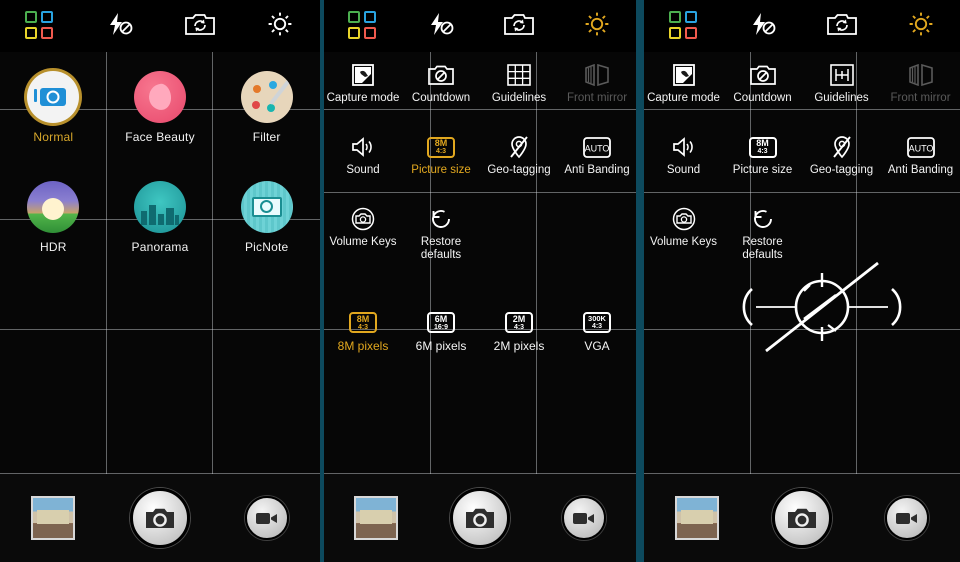 The image size is (960, 562). Describe the element at coordinates (441, 318) in the screenshot. I see `chip-resolution: 6M` at that location.